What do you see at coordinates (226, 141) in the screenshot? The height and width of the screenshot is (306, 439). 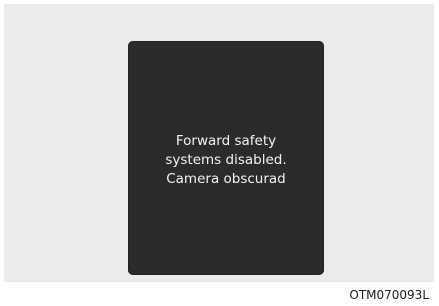 I see `warning-message-line-1: Forward safety` at bounding box center [226, 141].